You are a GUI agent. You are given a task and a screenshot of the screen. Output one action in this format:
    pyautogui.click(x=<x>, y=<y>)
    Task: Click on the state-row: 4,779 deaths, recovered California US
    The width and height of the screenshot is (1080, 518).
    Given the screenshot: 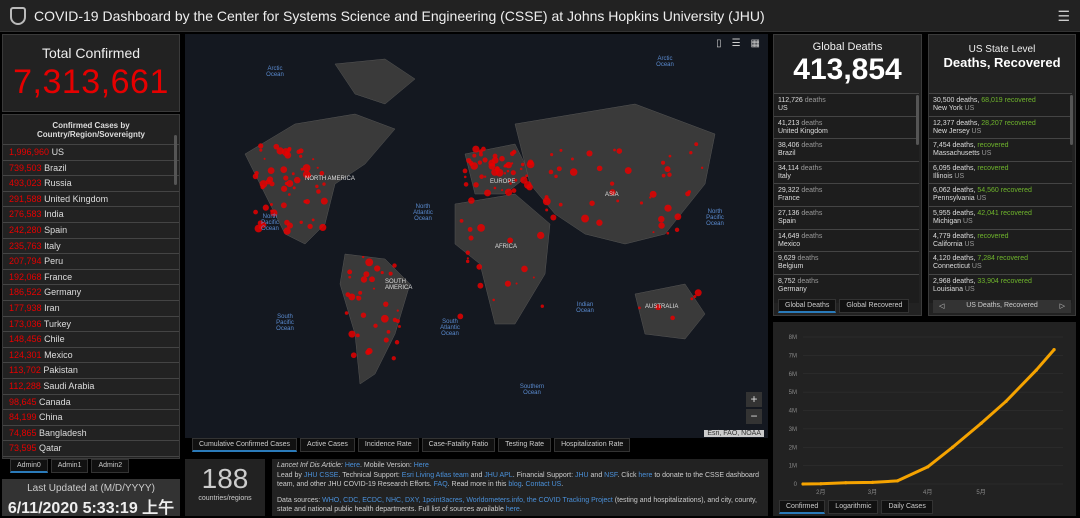 What is the action you would take?
    pyautogui.click(x=1000, y=240)
    